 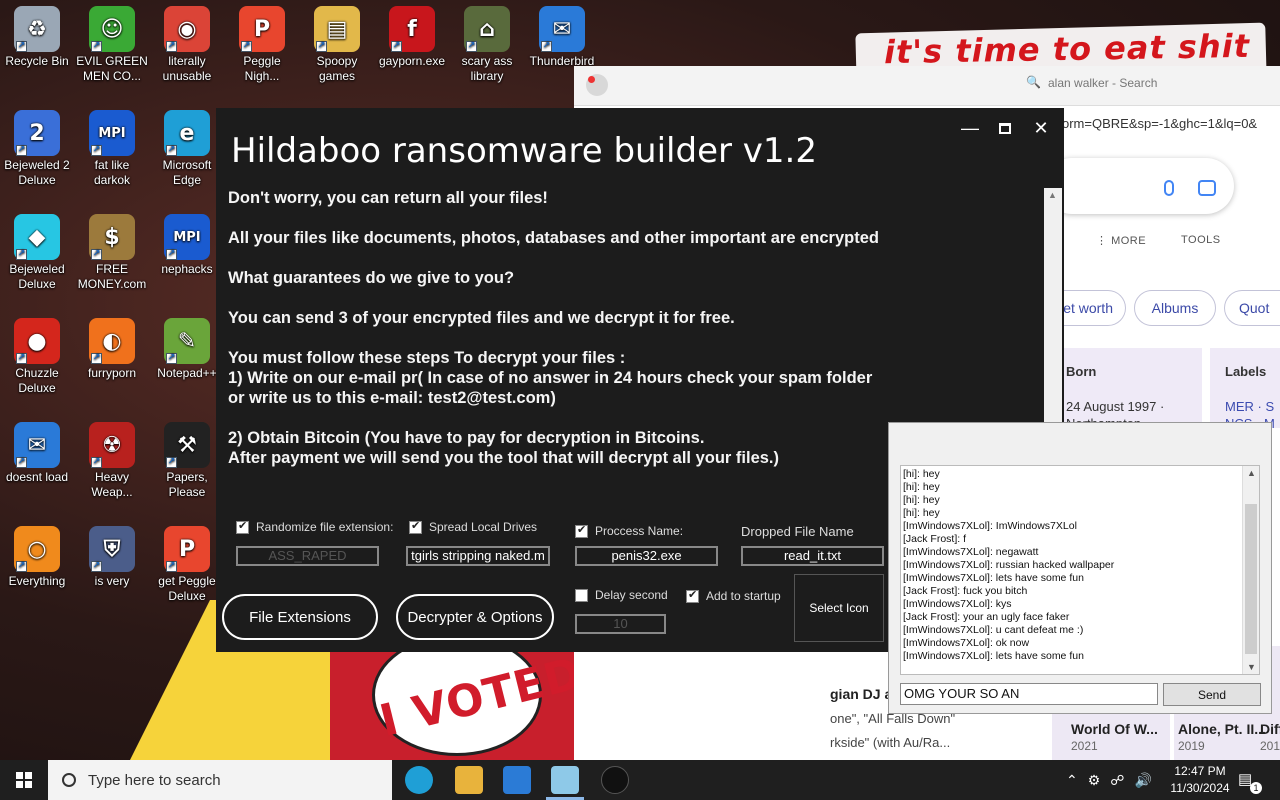 I want to click on desktop-icon-label: is very, so click(x=112, y=581).